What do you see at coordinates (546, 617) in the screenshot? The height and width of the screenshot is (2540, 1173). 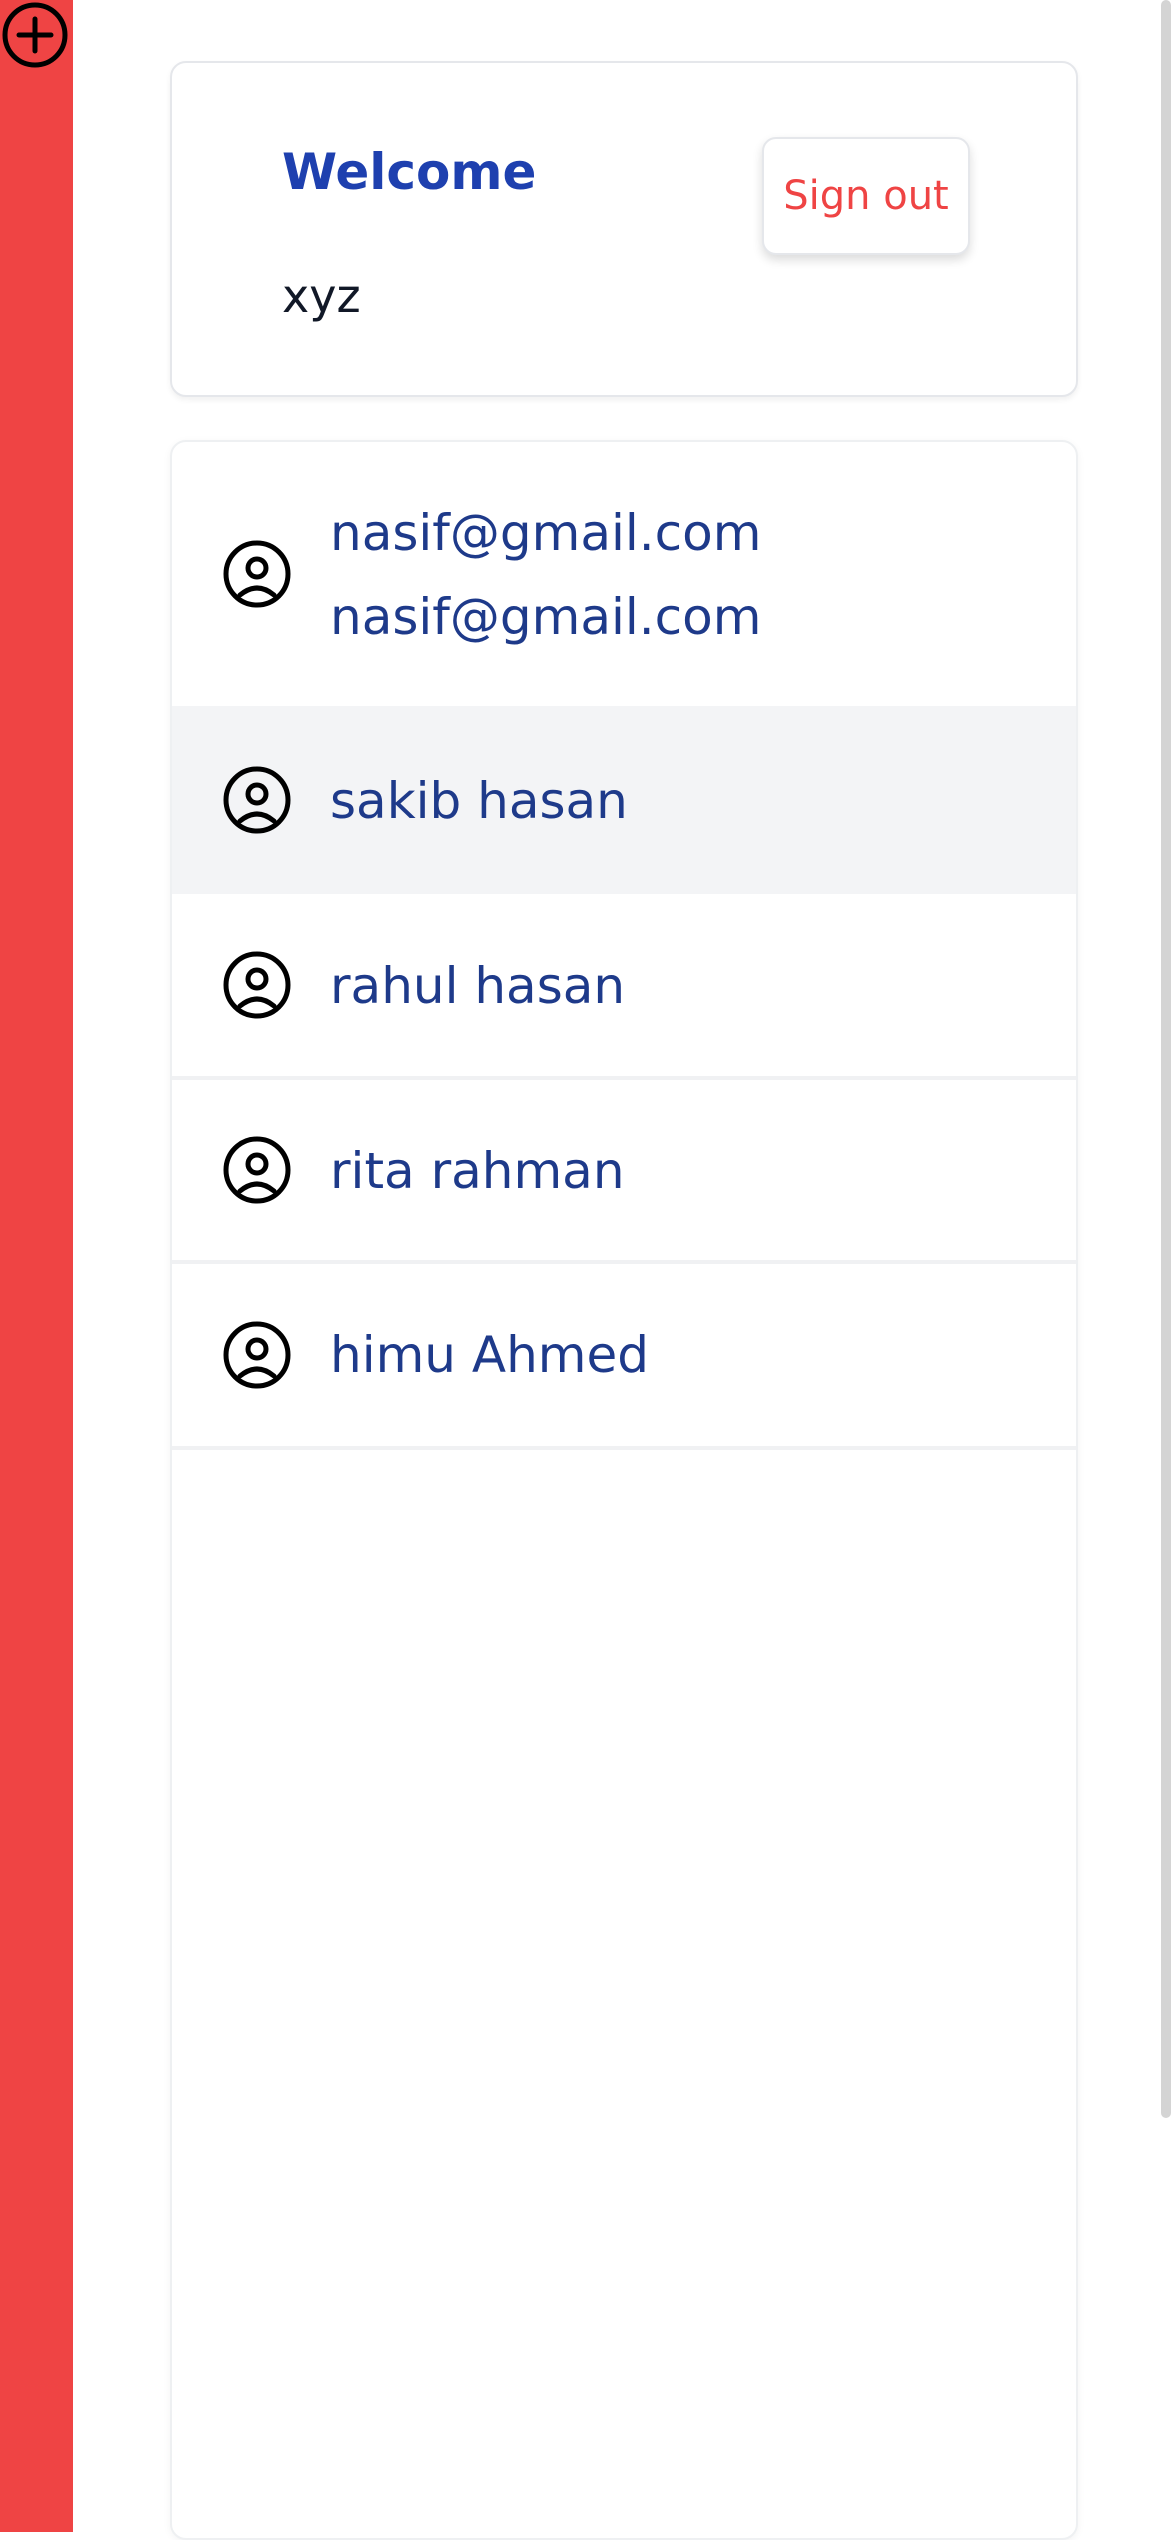 I see `contact-subtitle: nasif@gmail.com` at bounding box center [546, 617].